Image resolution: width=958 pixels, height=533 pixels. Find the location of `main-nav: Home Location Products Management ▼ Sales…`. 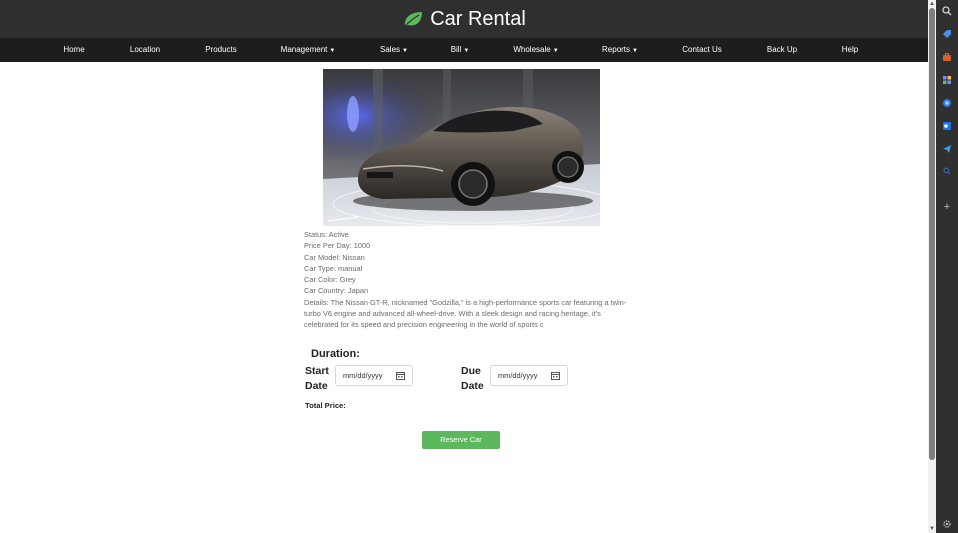

main-nav: Home Location Products Management ▼ Sales… is located at coordinates (464, 50).